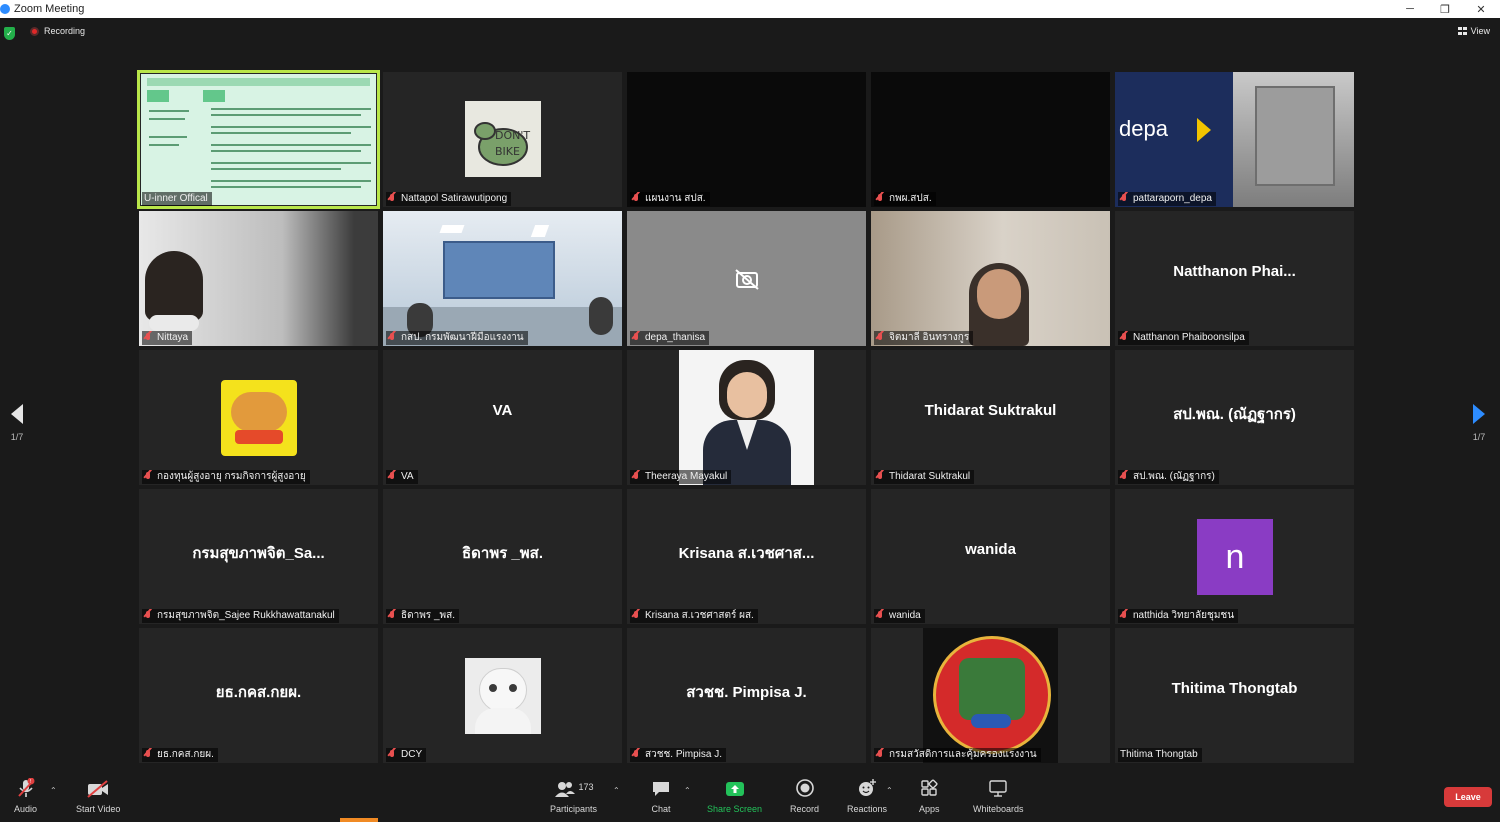 Image resolution: width=1500 pixels, height=822 pixels. What do you see at coordinates (226, 477) in the screenshot?
I see `participant-name-tag: กองทุนผู้สูงอายุ กรมกิจการผู้สูงอายุ` at bounding box center [226, 477].